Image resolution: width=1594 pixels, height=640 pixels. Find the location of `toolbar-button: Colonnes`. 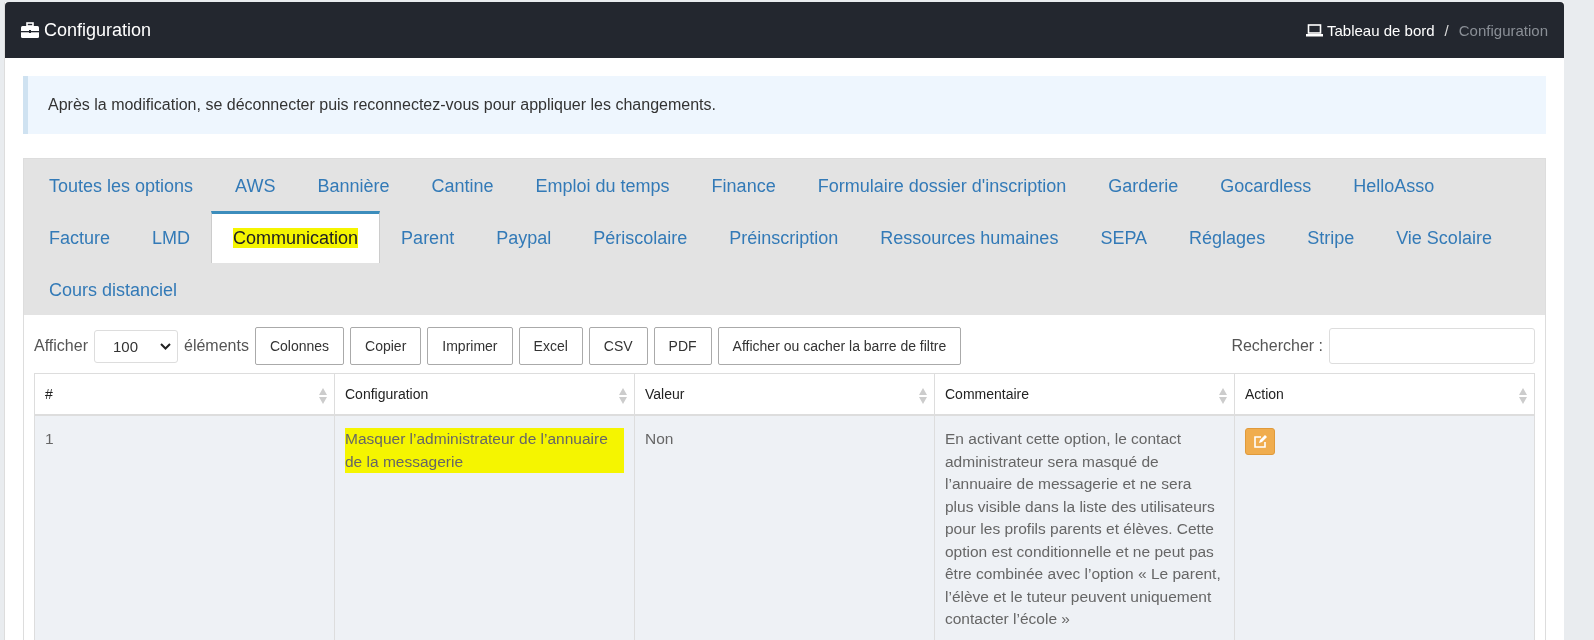

toolbar-button: Colonnes is located at coordinates (299, 346).